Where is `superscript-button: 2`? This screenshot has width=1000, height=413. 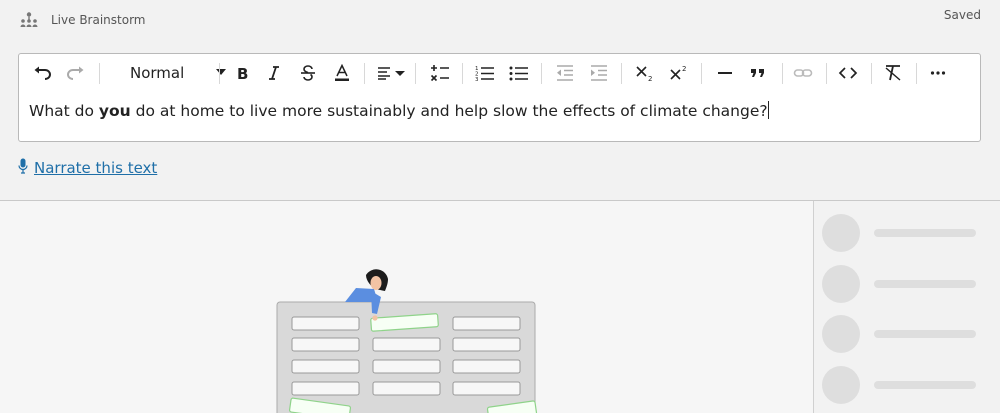
superscript-button: 2 is located at coordinates (679, 73).